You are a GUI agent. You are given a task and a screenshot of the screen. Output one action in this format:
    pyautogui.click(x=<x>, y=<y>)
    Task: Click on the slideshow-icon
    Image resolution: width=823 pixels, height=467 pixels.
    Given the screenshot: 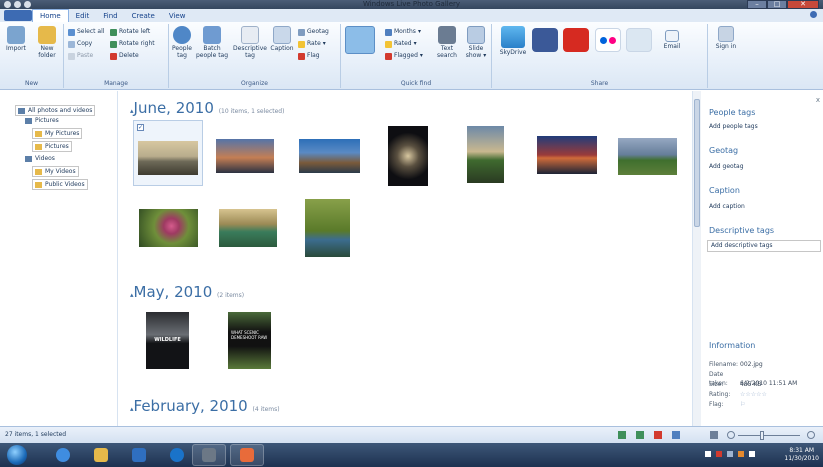 What is the action you would take?
    pyautogui.click(x=676, y=435)
    